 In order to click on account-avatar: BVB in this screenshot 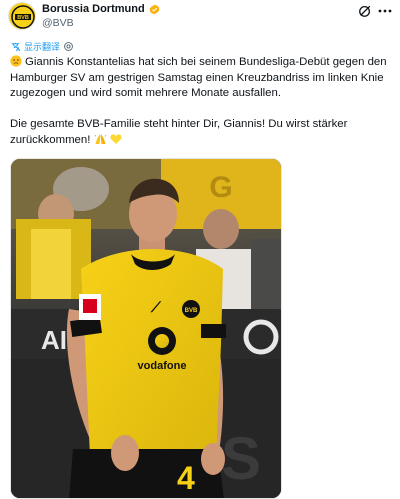, I will do `click(22, 16)`.